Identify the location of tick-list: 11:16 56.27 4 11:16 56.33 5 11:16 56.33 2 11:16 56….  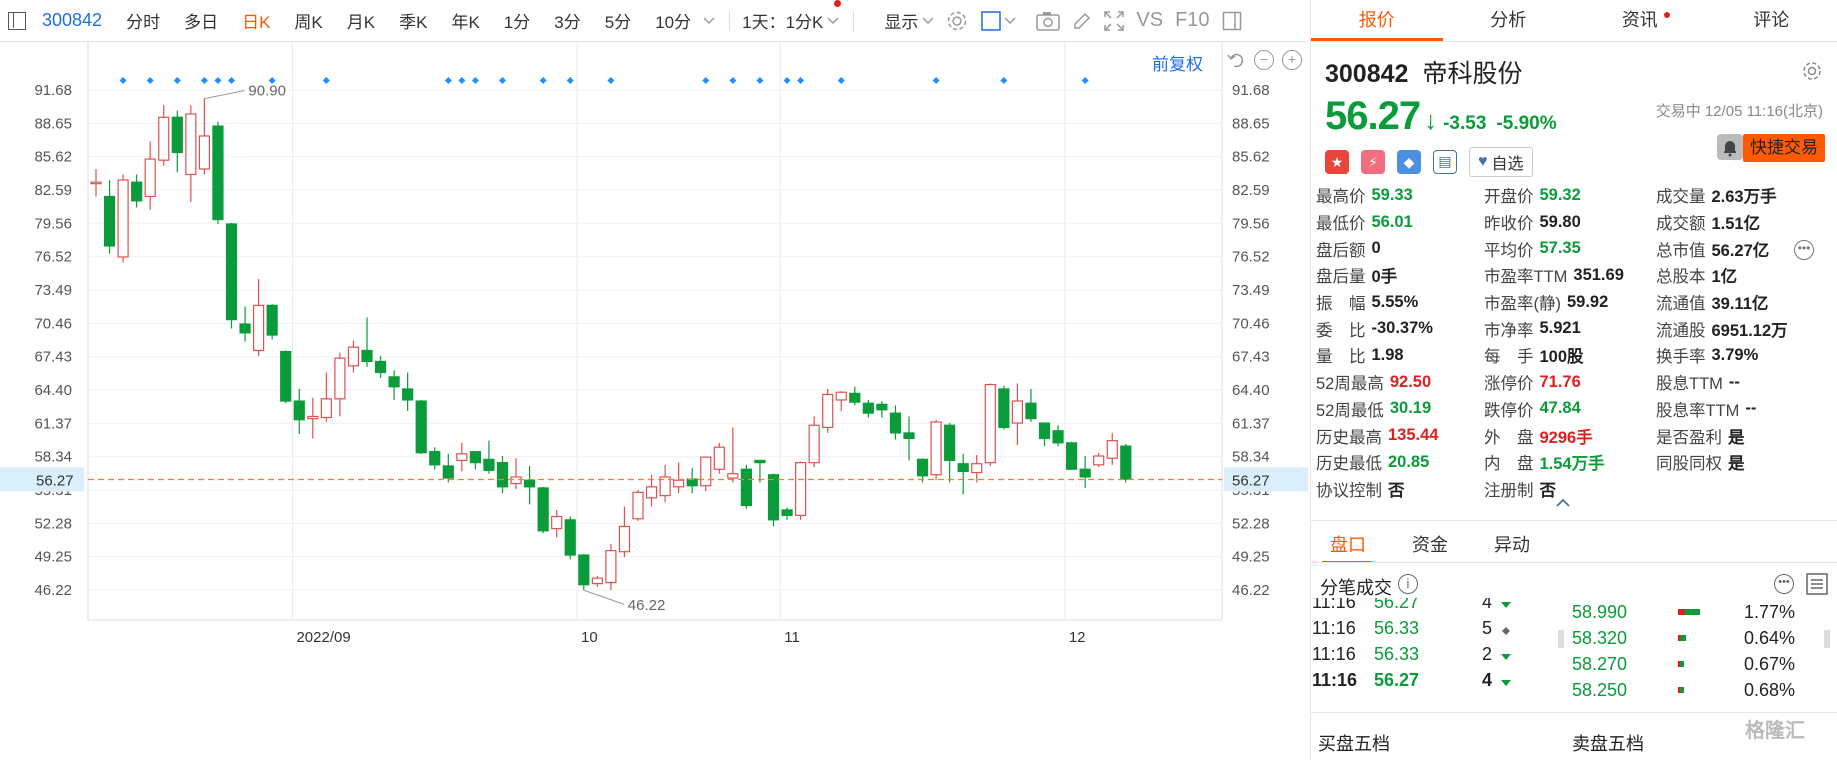
(1435, 654).